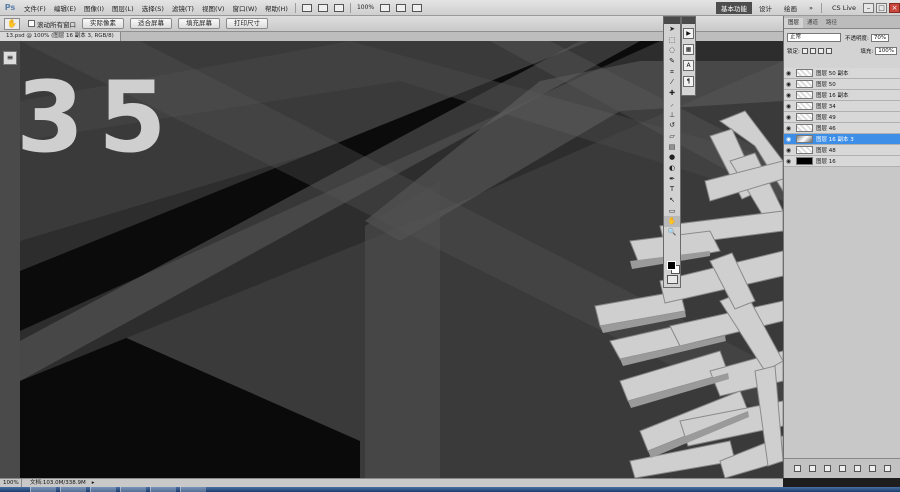  Describe the element at coordinates (213, 8) in the screenshot. I see `menu-view: 视图(V)` at that location.